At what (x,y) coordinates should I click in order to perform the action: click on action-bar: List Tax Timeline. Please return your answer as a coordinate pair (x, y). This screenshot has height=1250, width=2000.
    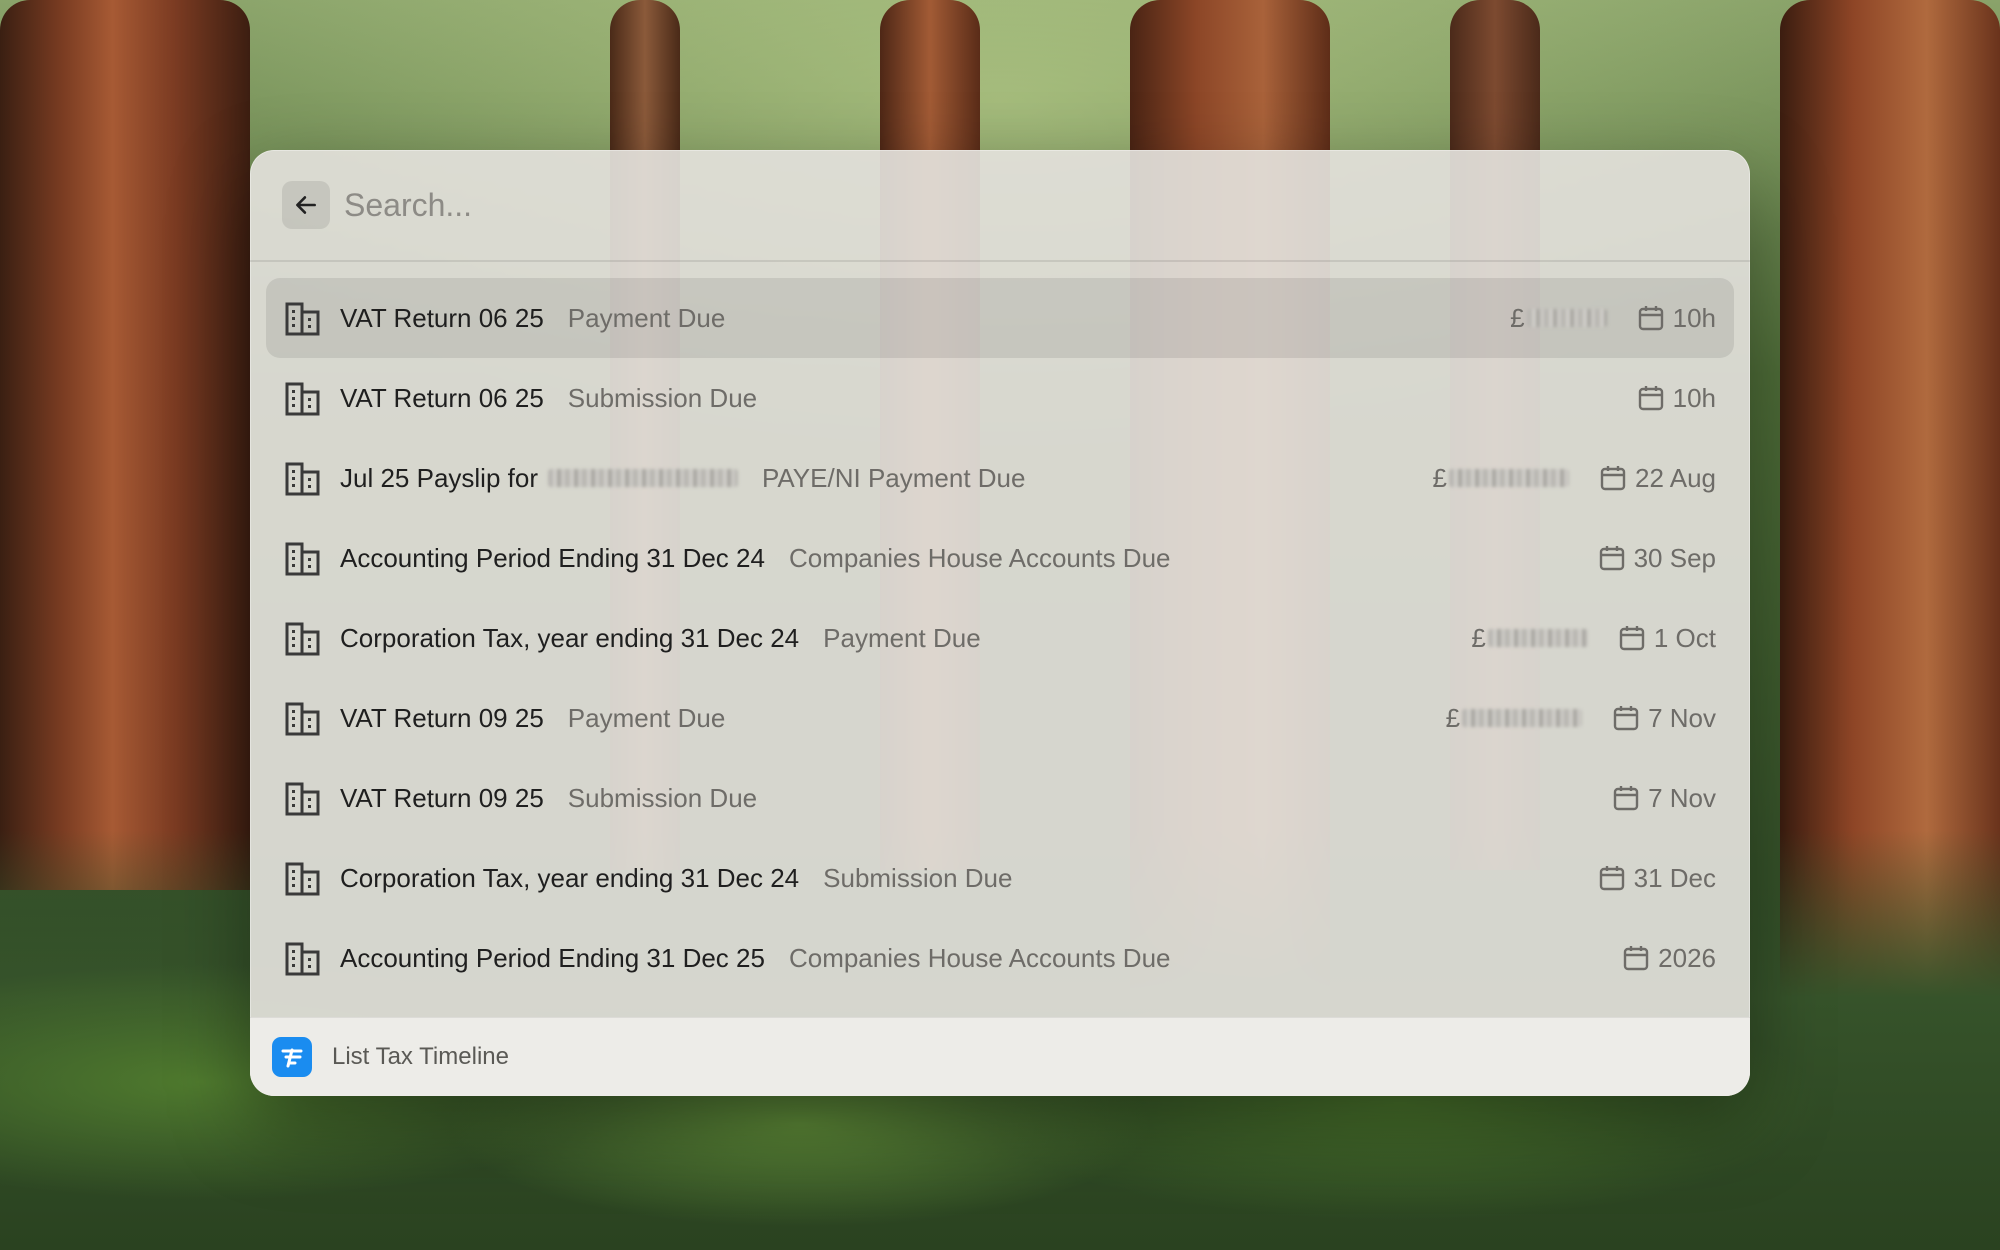
    Looking at the image, I should click on (1000, 1056).